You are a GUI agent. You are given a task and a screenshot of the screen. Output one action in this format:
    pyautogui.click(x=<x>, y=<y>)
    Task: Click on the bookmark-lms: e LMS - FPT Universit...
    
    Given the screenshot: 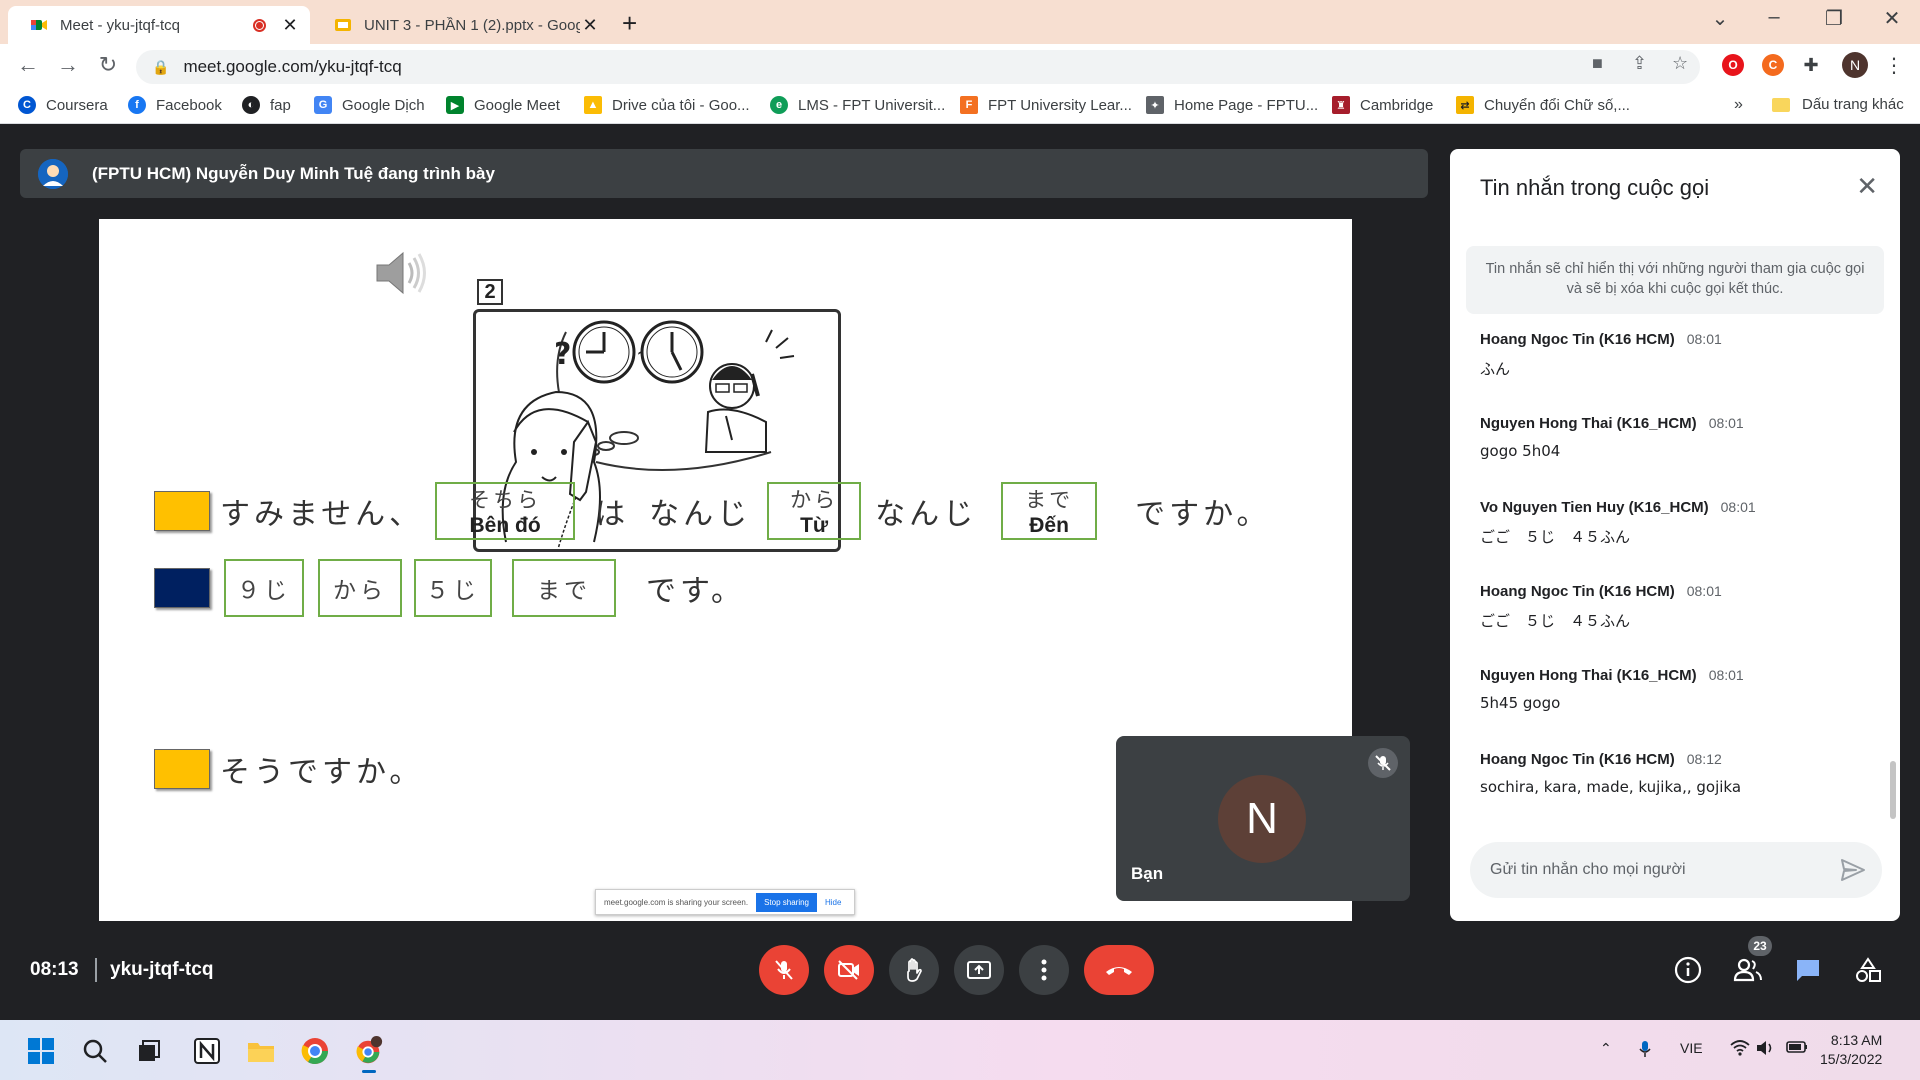 What is the action you would take?
    pyautogui.click(x=857, y=105)
    